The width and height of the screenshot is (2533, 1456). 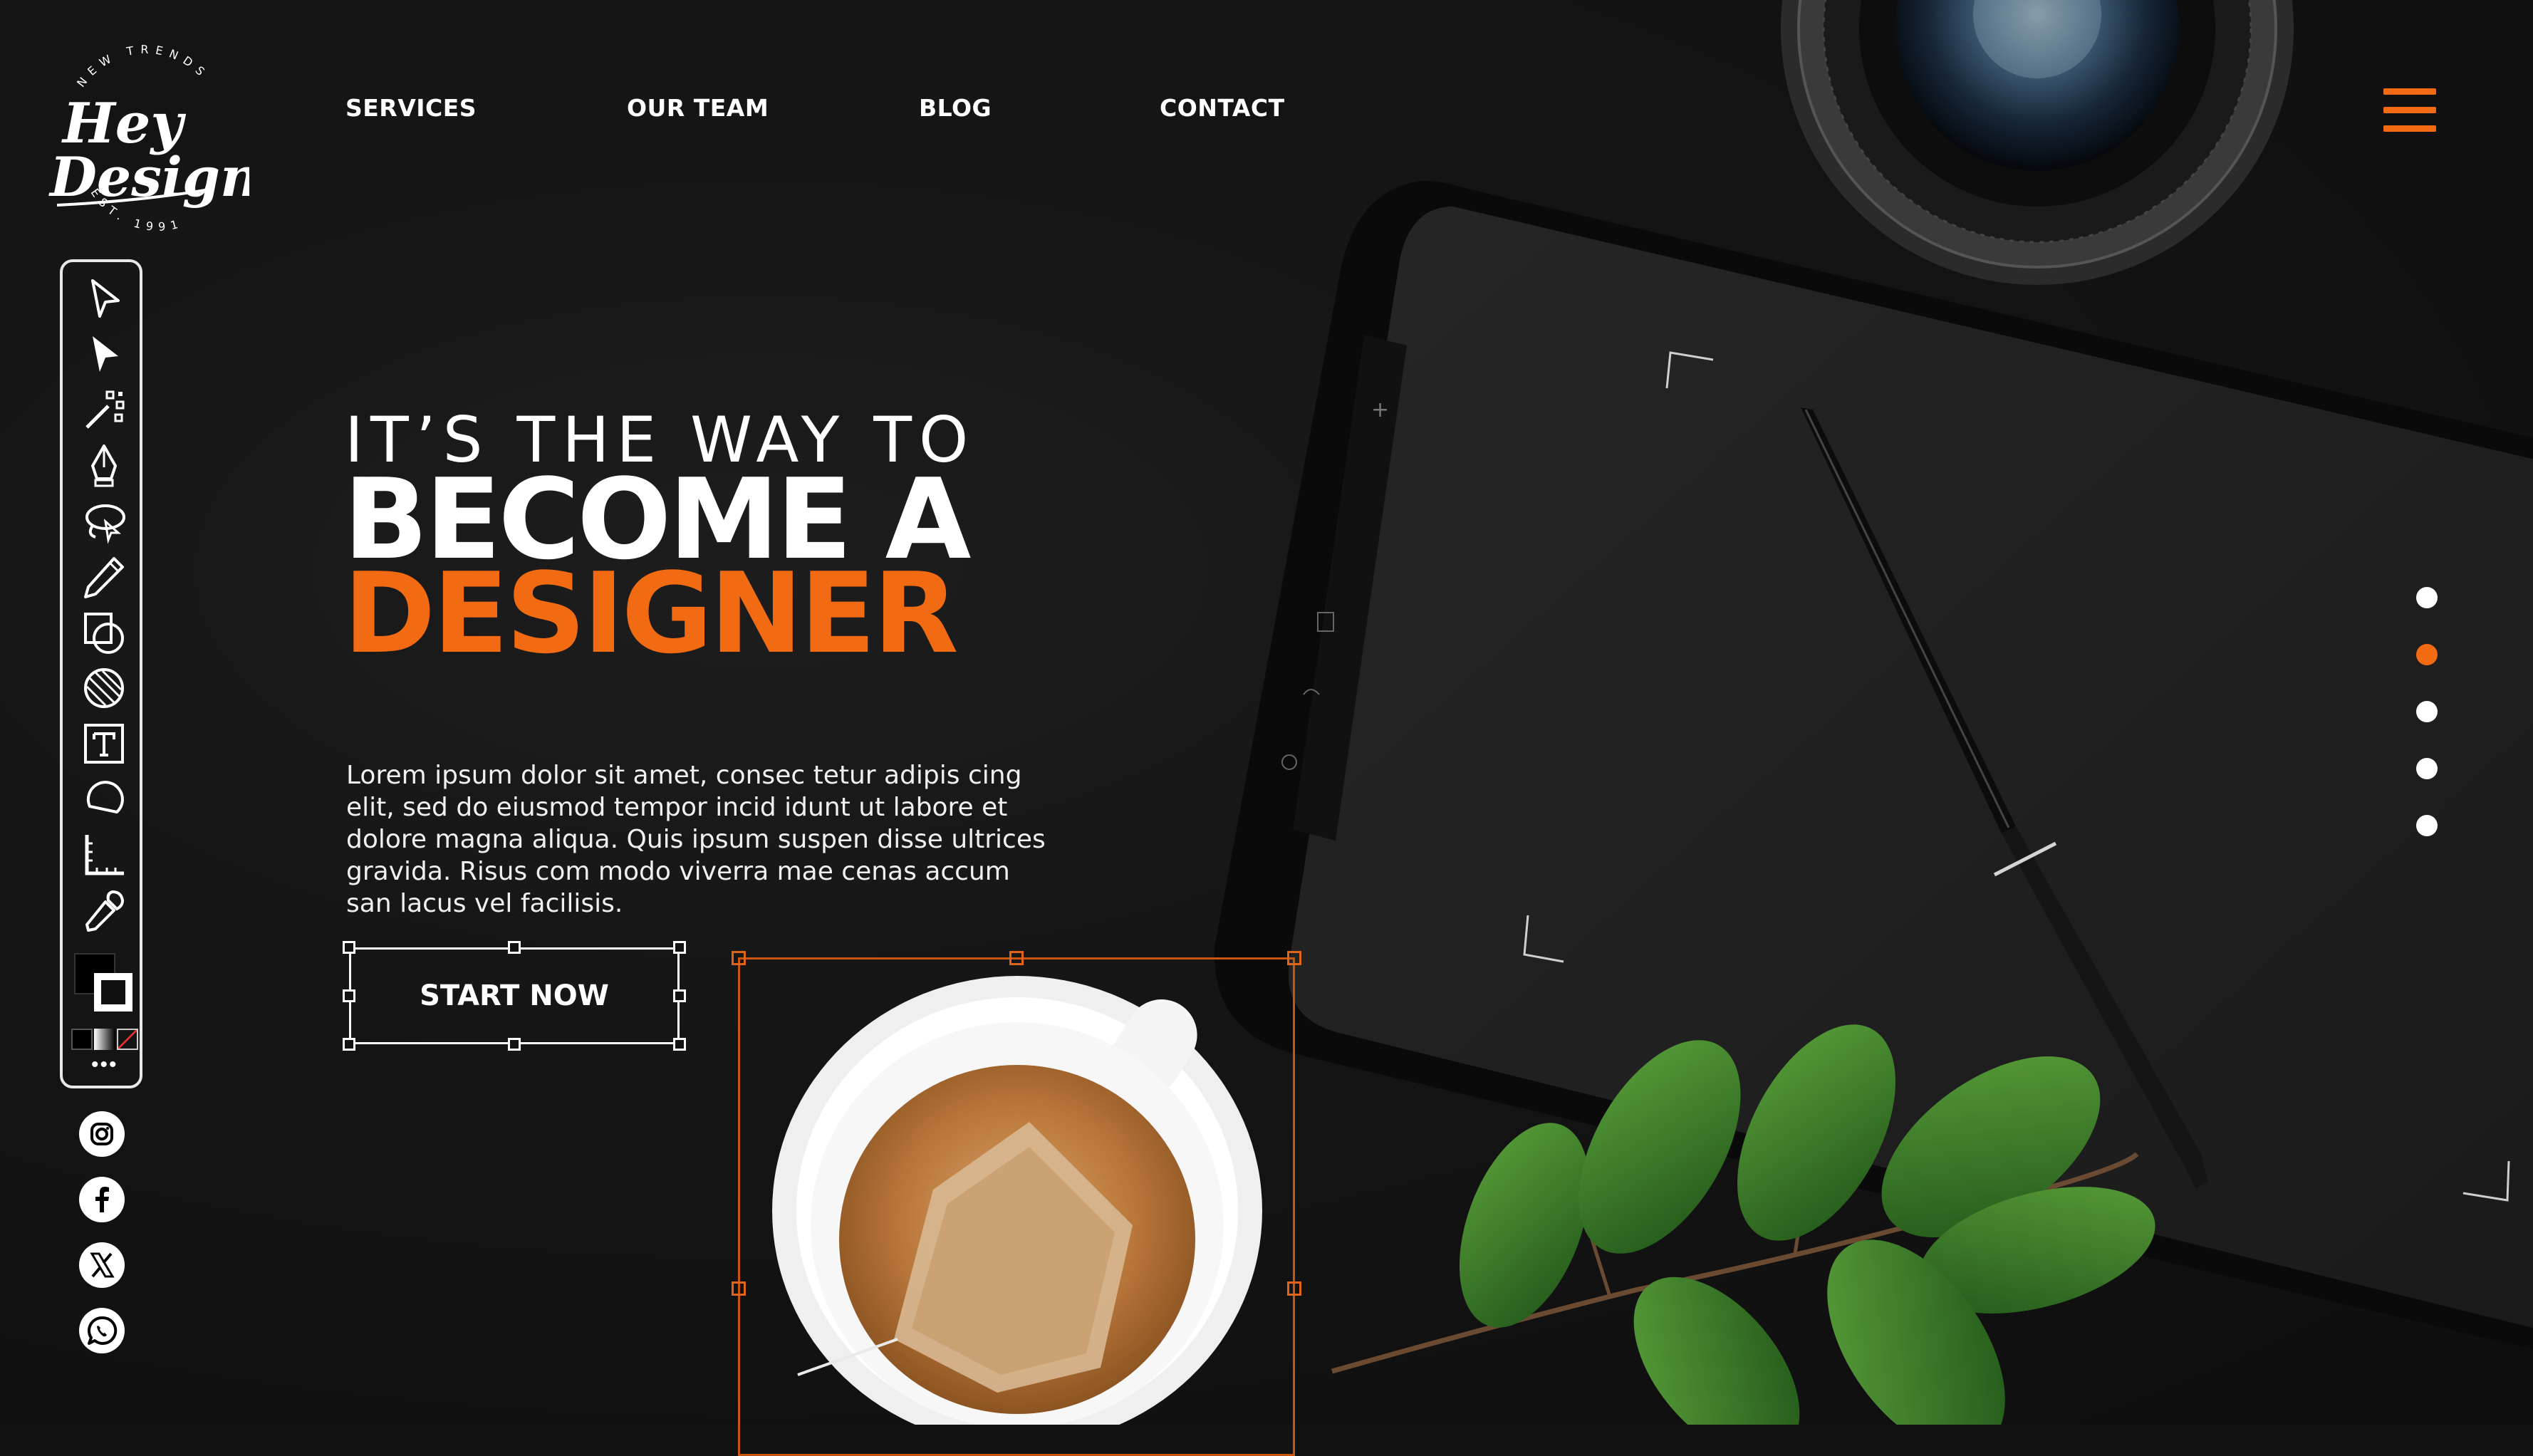 I want to click on hamburger-menu-icon, so click(x=2410, y=110).